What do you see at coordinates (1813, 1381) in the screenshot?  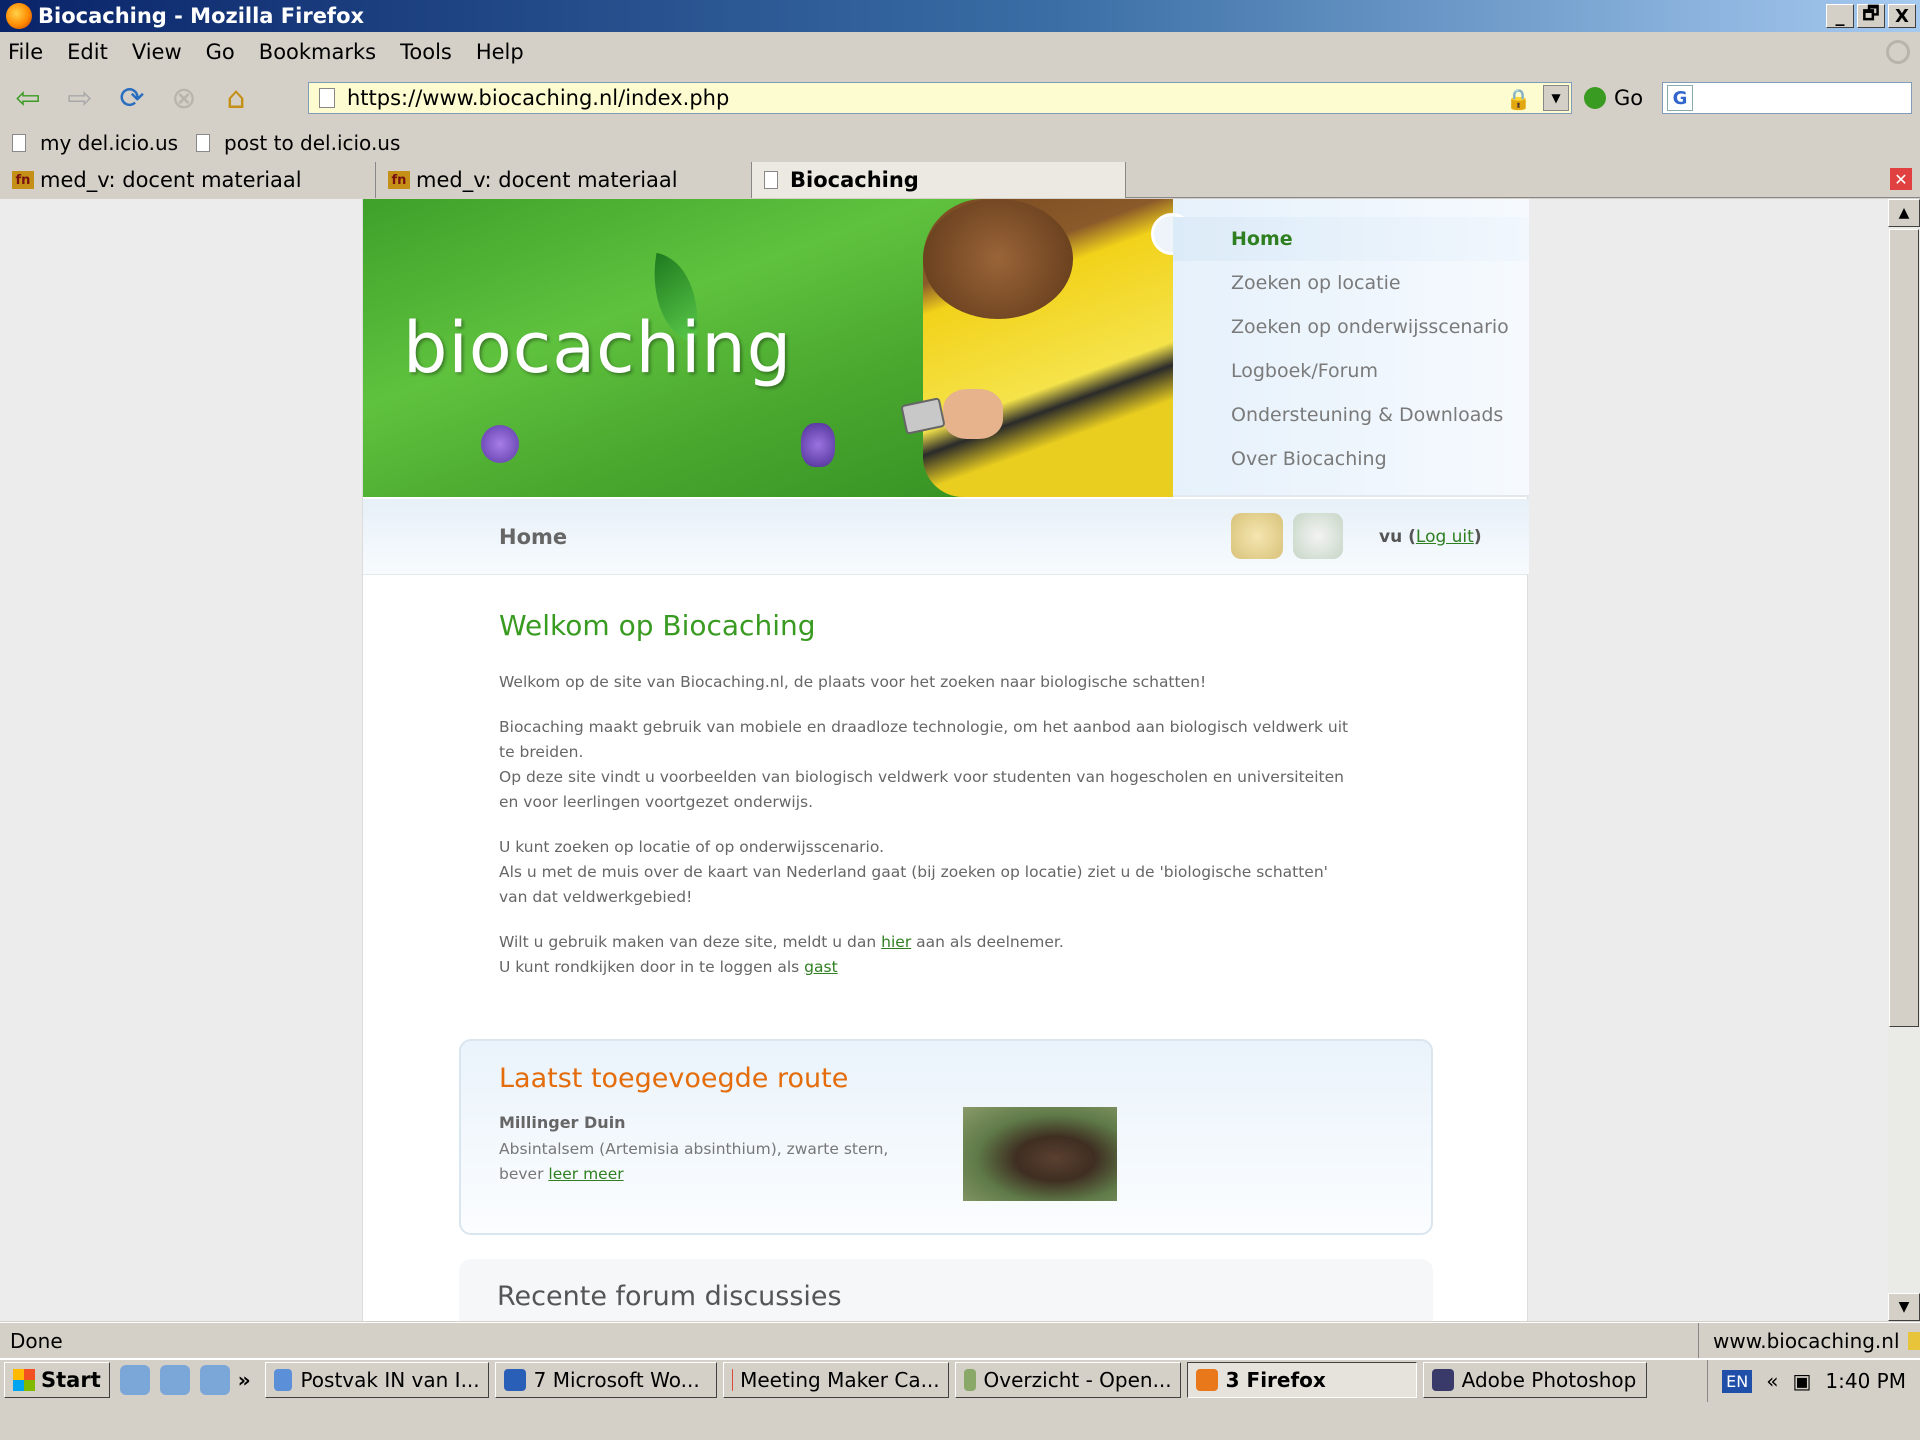 I see `system-tray: EN « ▣ 1:40 PM` at bounding box center [1813, 1381].